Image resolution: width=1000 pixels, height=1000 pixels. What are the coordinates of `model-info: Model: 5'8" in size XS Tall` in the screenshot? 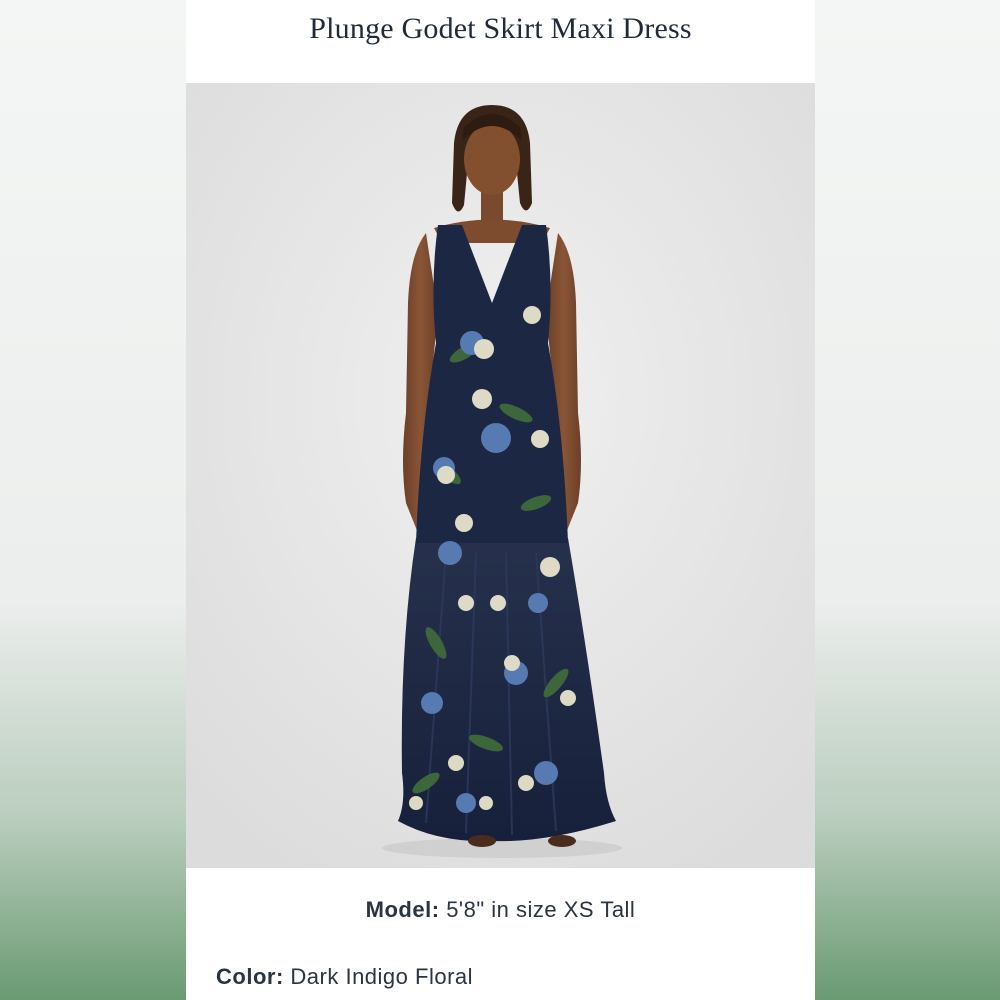 It's located at (500, 910).